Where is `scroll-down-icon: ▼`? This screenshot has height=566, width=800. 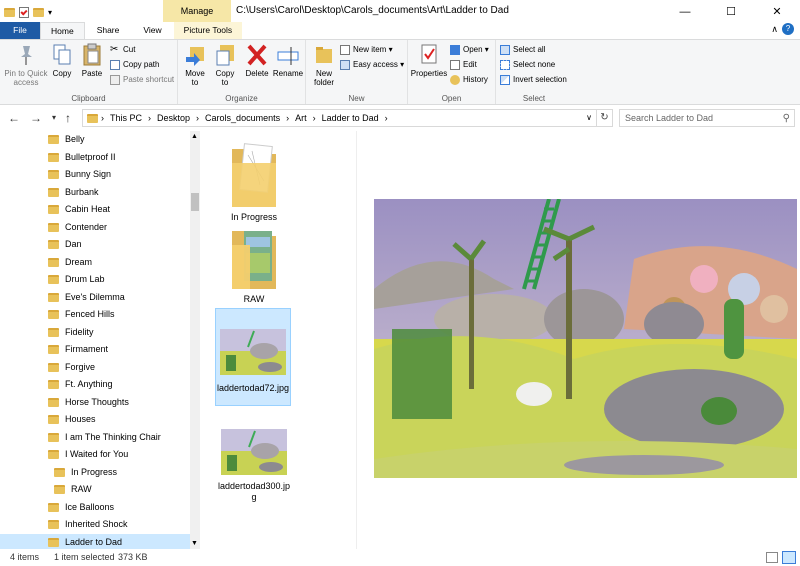 scroll-down-icon: ▼ is located at coordinates (194, 543).